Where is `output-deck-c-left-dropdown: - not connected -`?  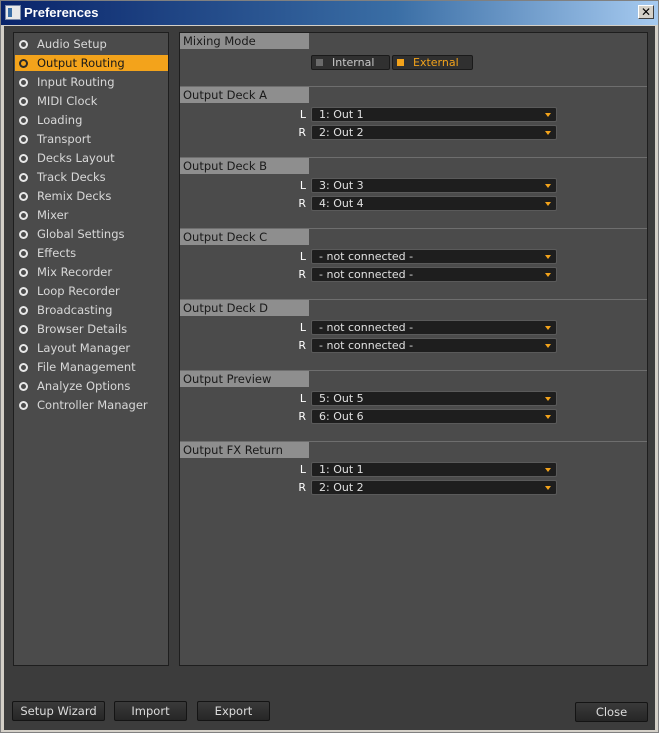
output-deck-c-left-dropdown: - not connected - is located at coordinates (434, 256).